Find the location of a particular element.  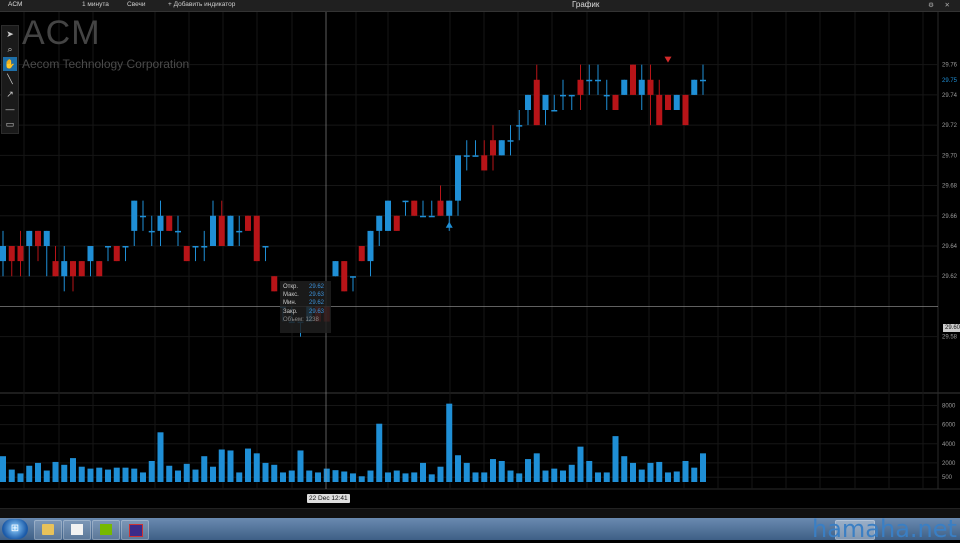

nvidia-taskbar-icon is located at coordinates (106, 530).